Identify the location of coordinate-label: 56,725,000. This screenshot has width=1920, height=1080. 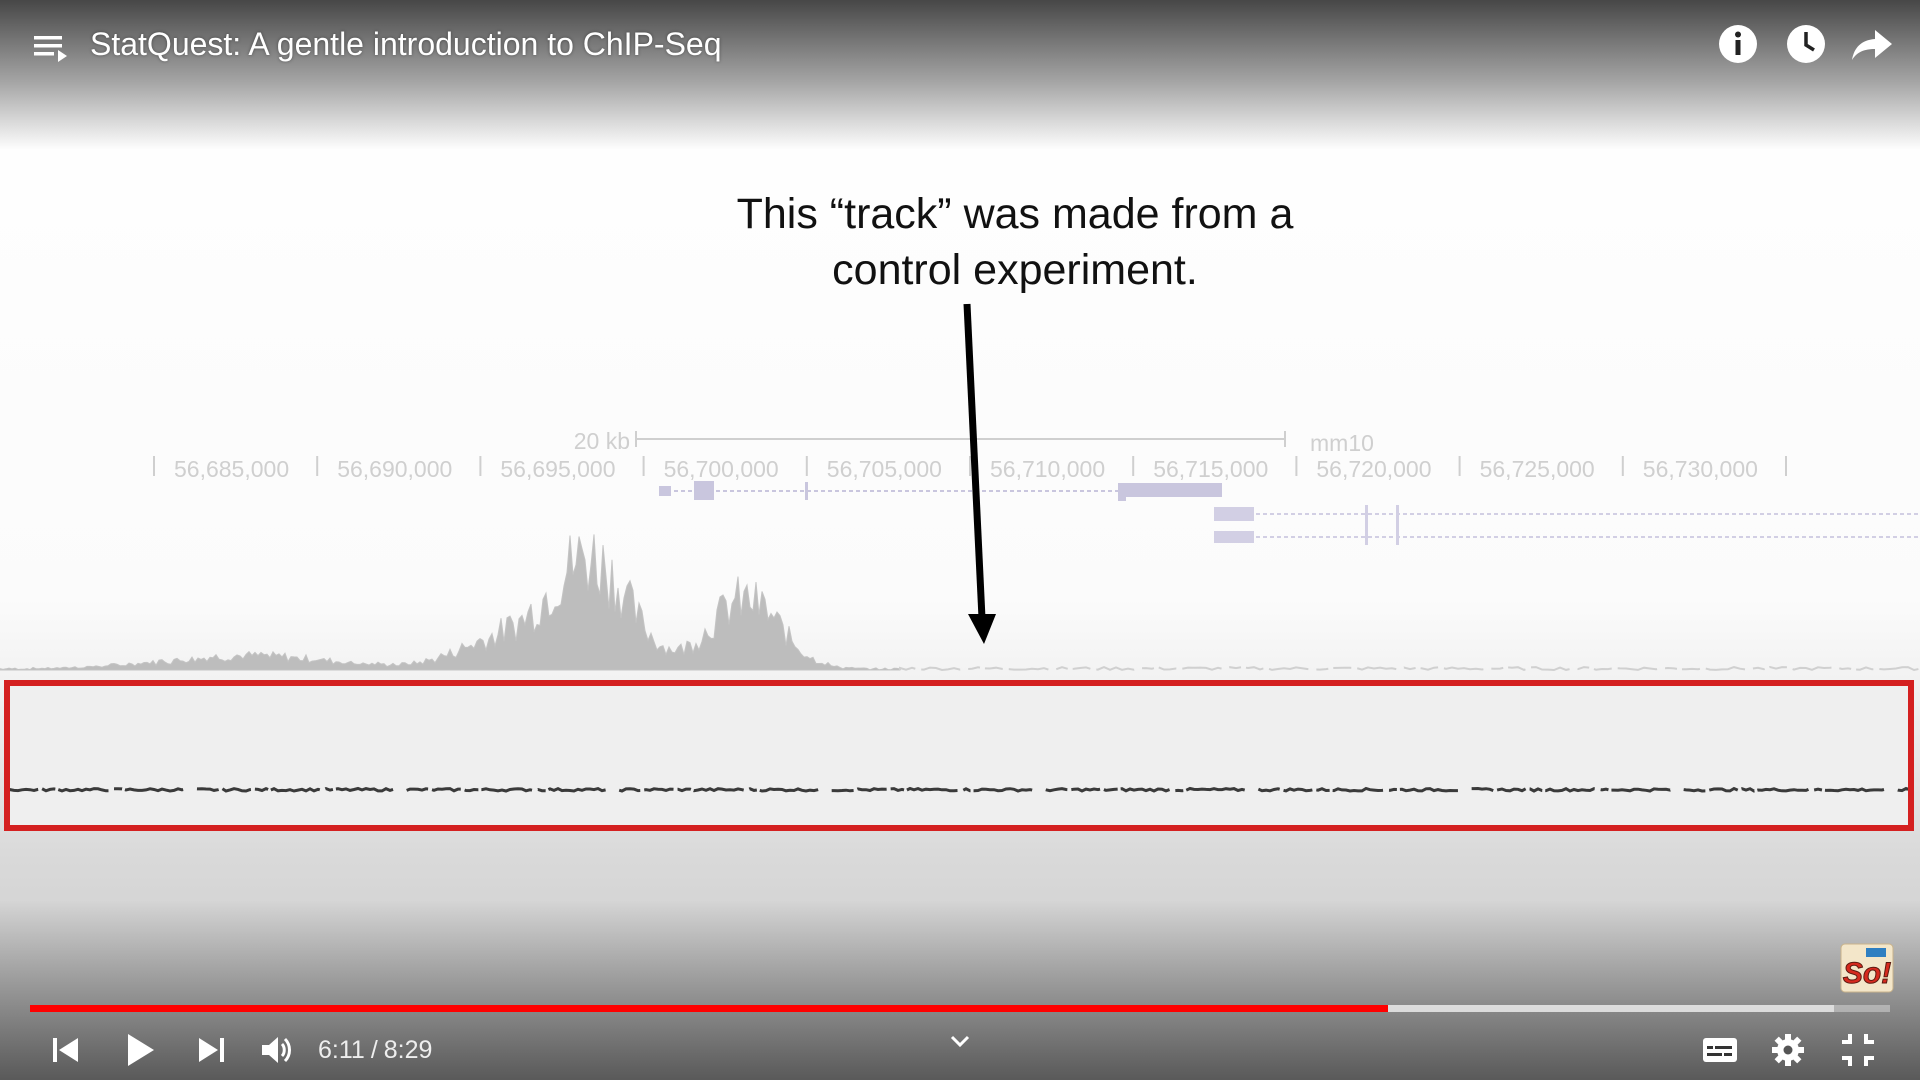
(1537, 469).